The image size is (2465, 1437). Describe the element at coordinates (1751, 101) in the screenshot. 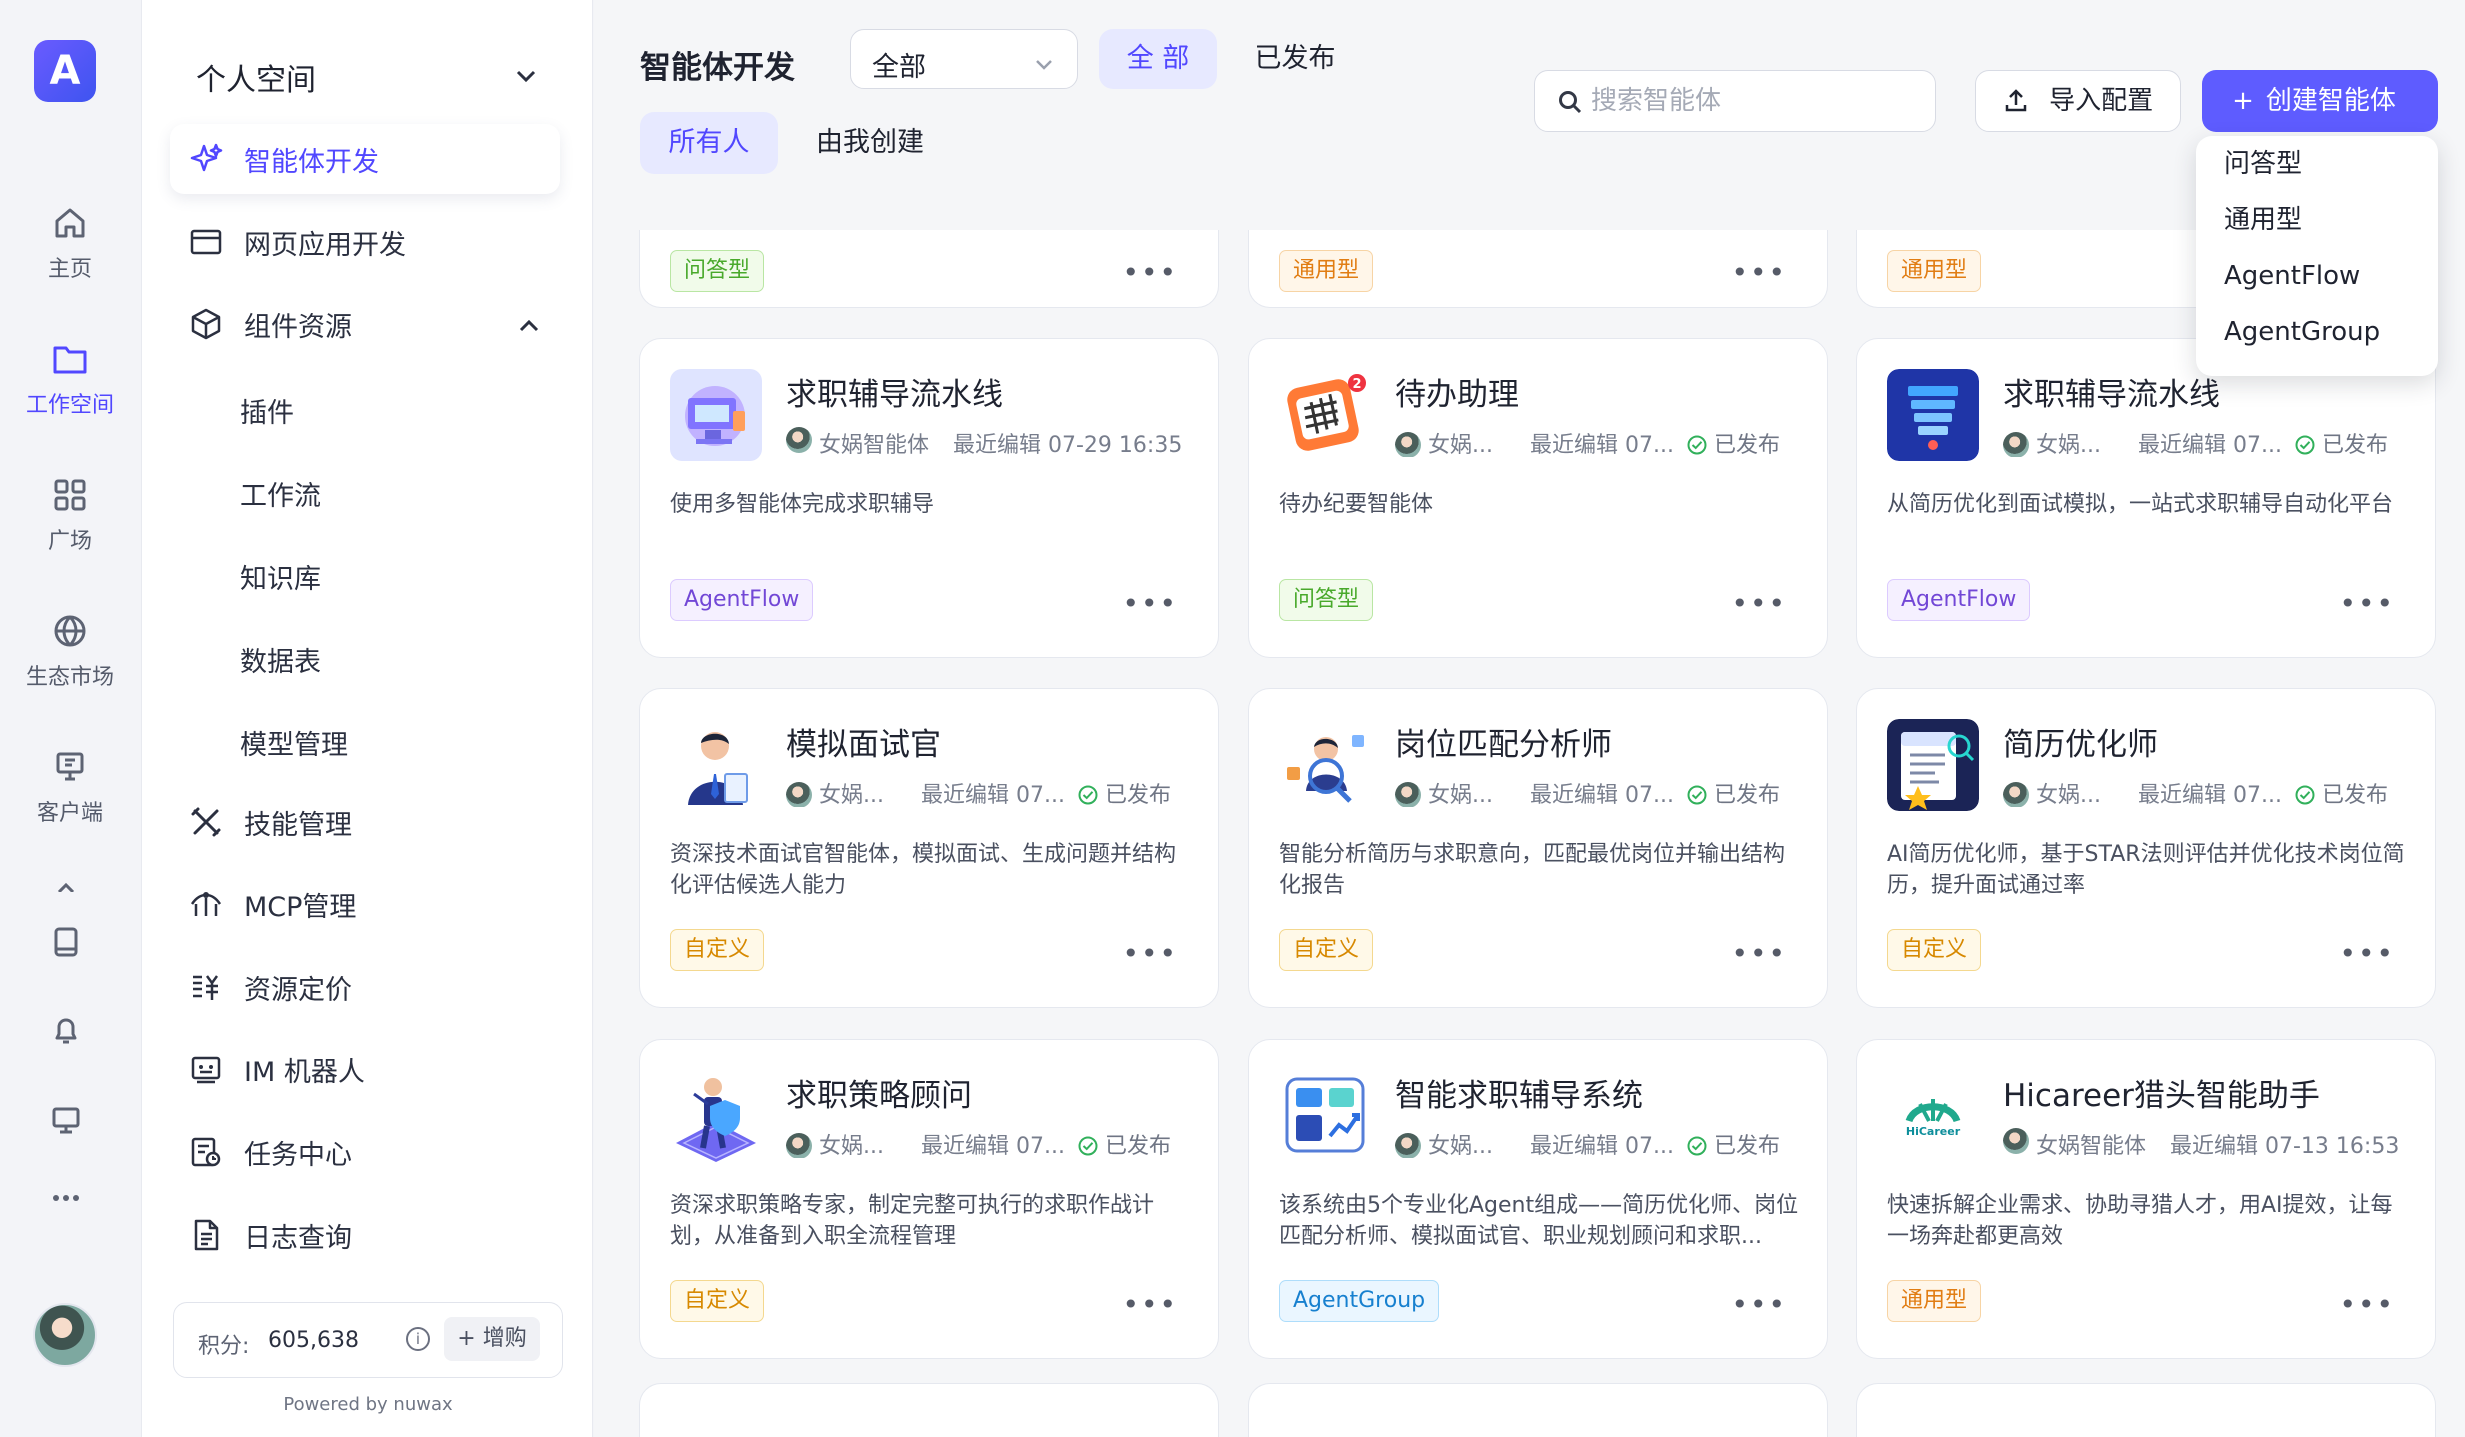

I see `search-input` at that location.